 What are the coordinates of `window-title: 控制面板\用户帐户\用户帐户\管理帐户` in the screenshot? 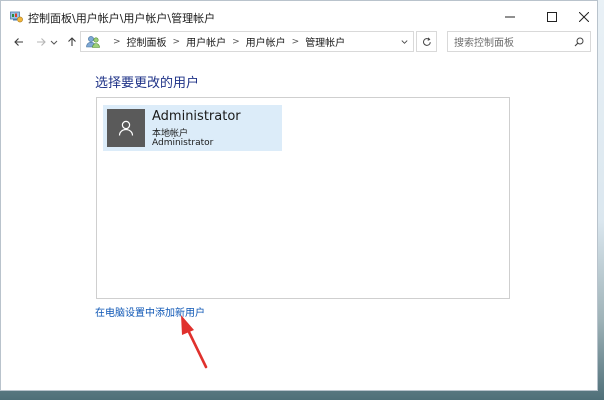 It's located at (122, 18).